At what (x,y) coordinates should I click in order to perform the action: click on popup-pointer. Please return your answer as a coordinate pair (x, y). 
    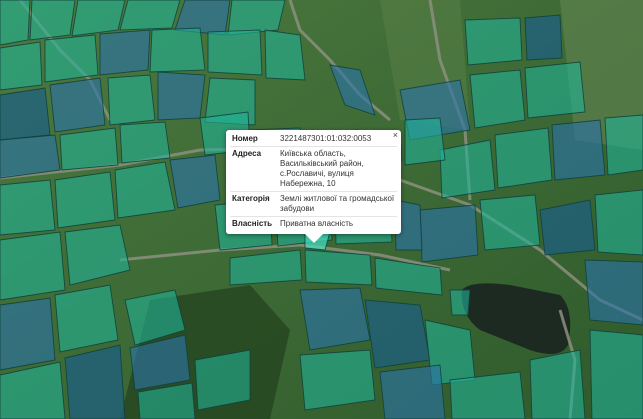
    Looking at the image, I should click on (314, 238).